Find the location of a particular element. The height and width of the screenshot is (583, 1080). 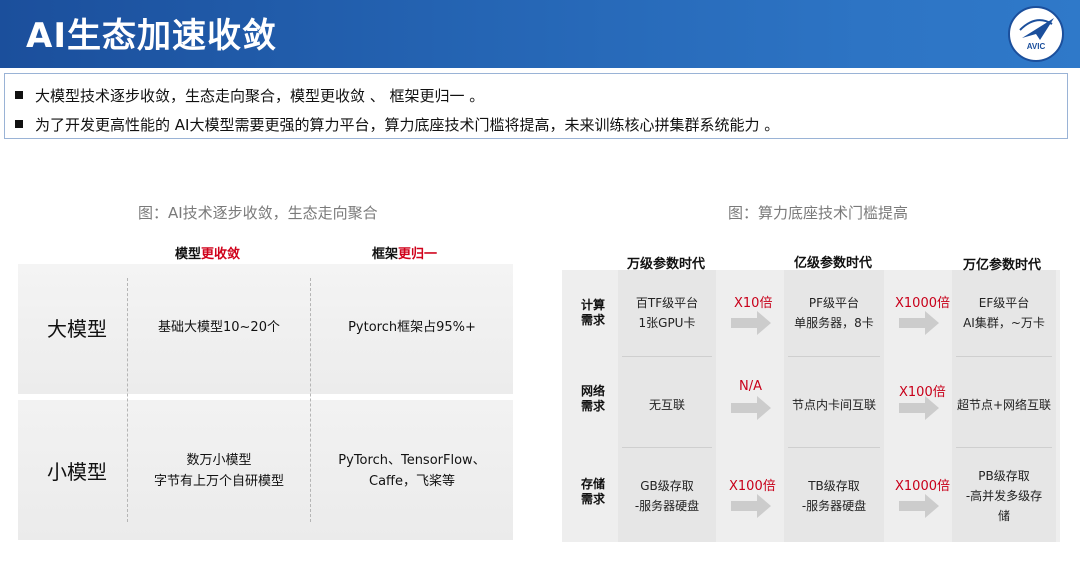

row-label-small-model: 小模型 is located at coordinates (77, 472).